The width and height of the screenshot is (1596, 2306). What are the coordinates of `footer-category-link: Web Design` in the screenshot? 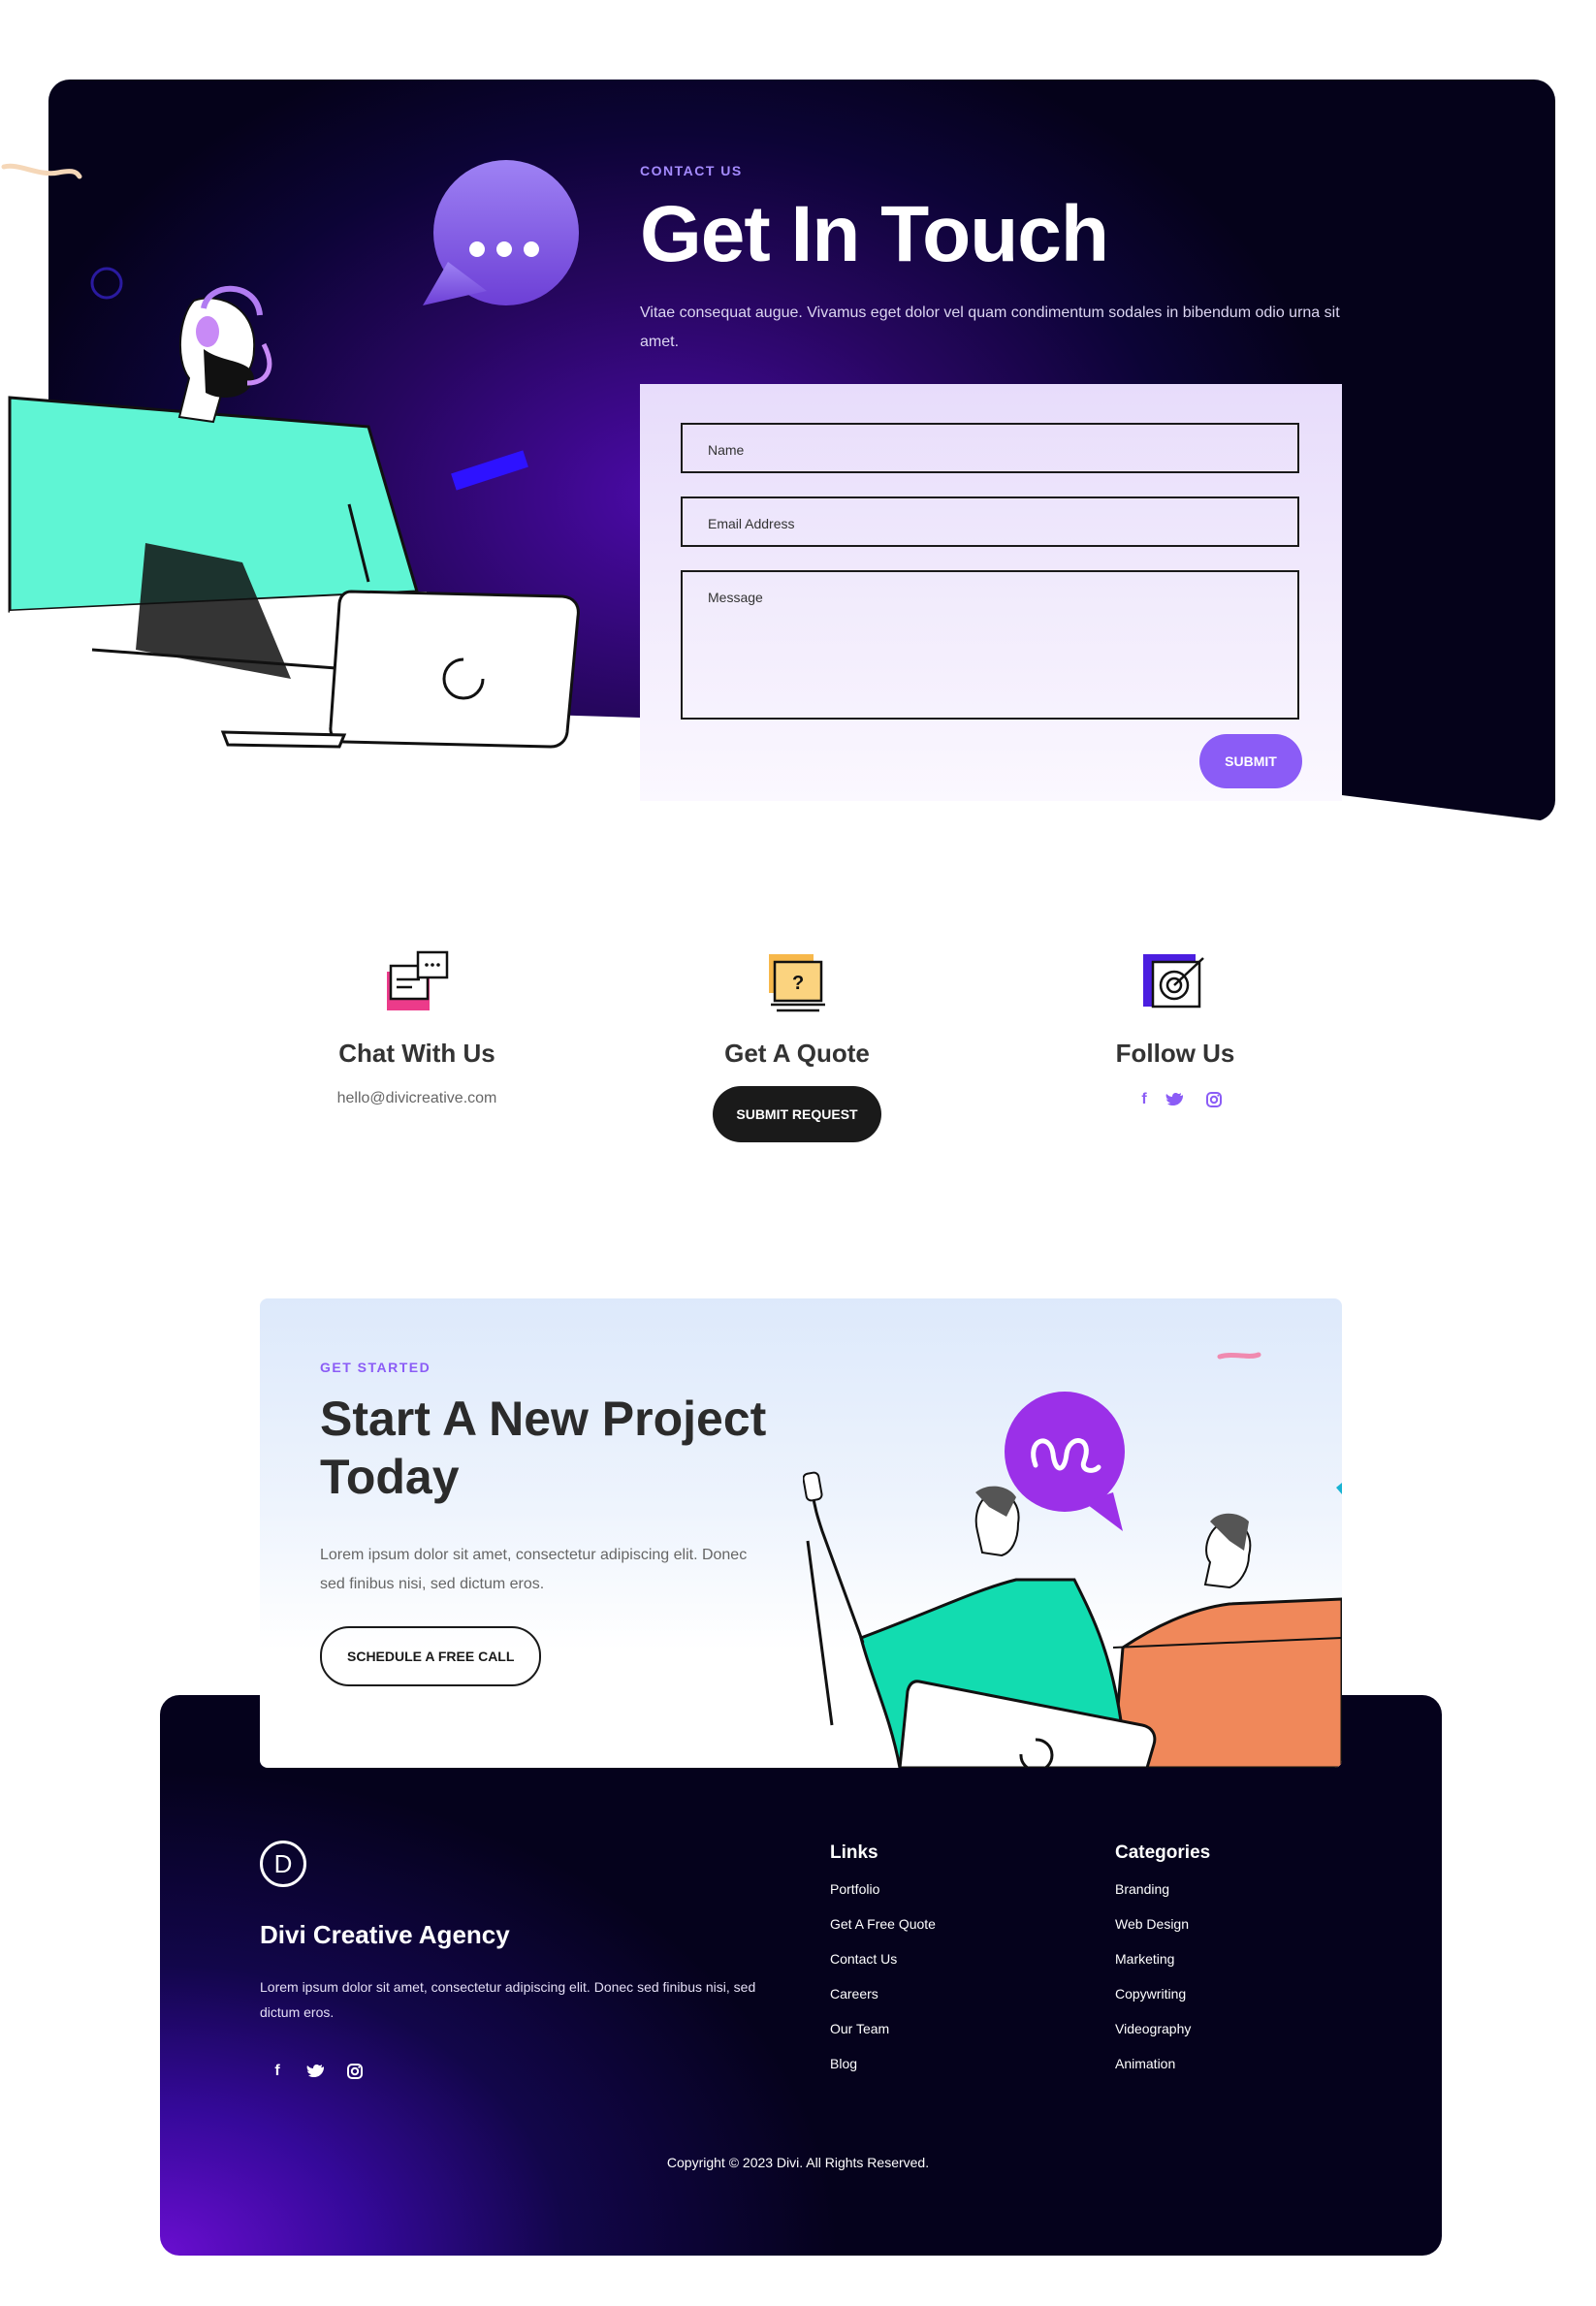 It's located at (1153, 1933).